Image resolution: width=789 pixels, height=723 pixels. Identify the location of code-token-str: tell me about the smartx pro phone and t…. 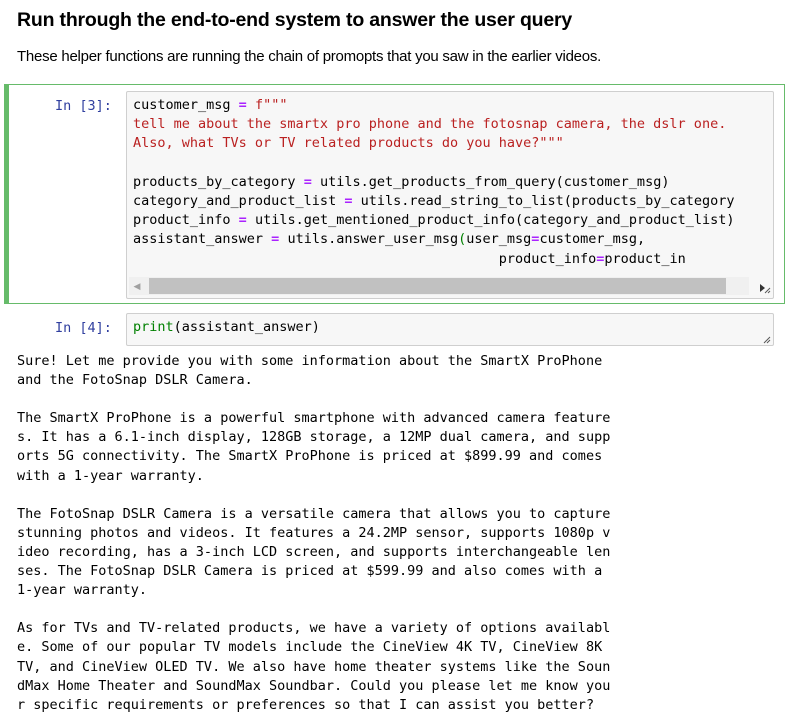
(430, 124).